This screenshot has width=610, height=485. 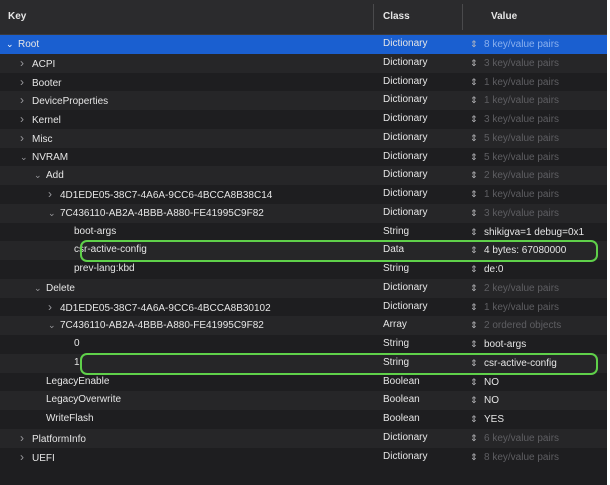 I want to click on plist-row: ⌄ Root Dictionary ⇕ 8 key/value pairs, so click(x=303, y=44).